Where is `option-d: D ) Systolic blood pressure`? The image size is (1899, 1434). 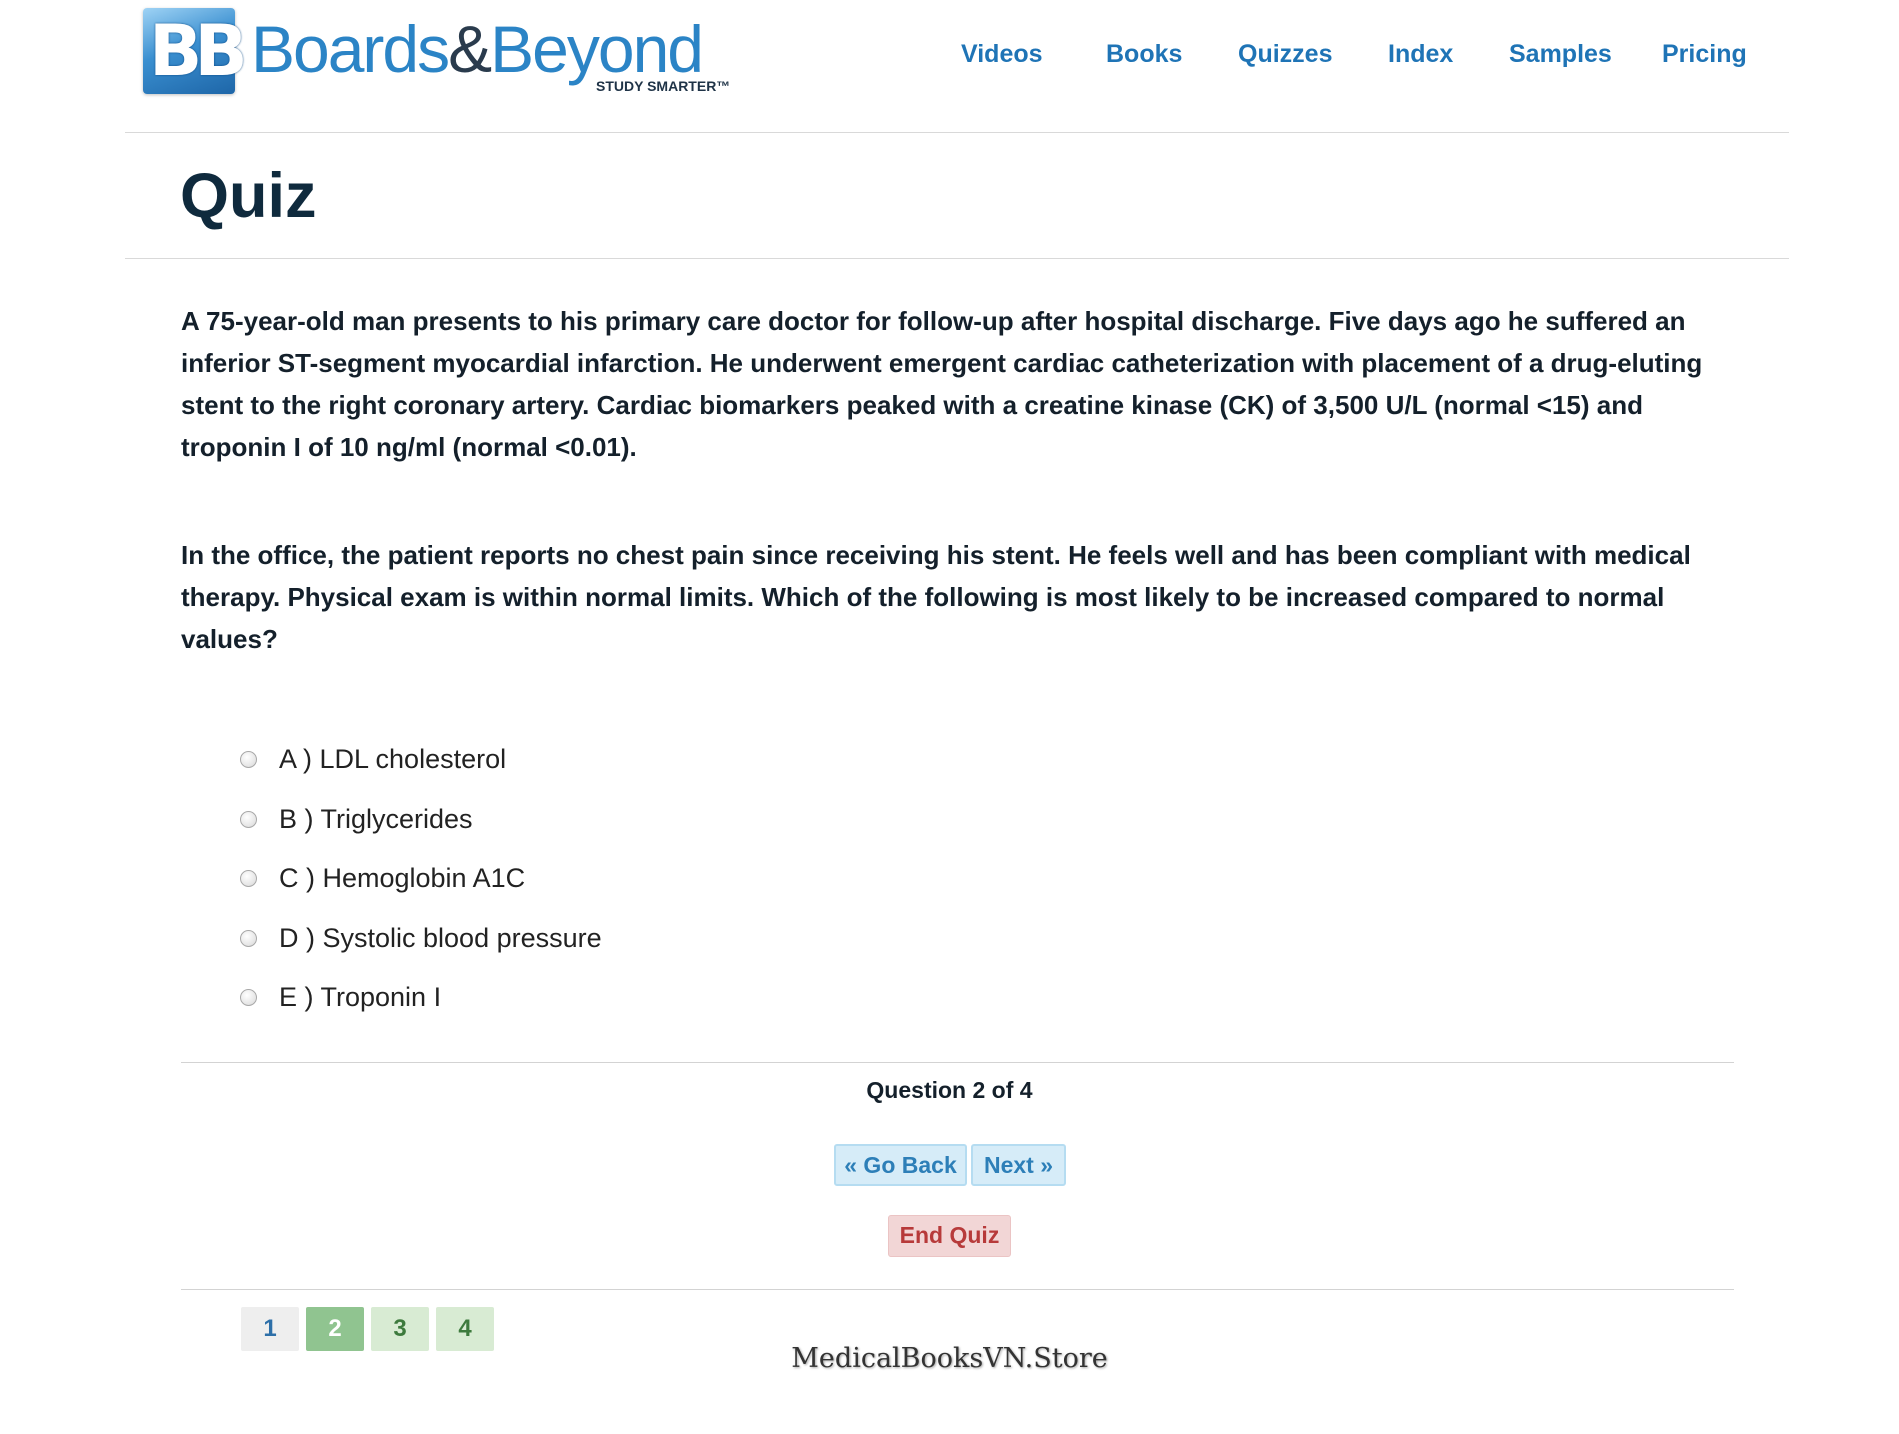 option-d: D ) Systolic blood pressure is located at coordinates (421, 939).